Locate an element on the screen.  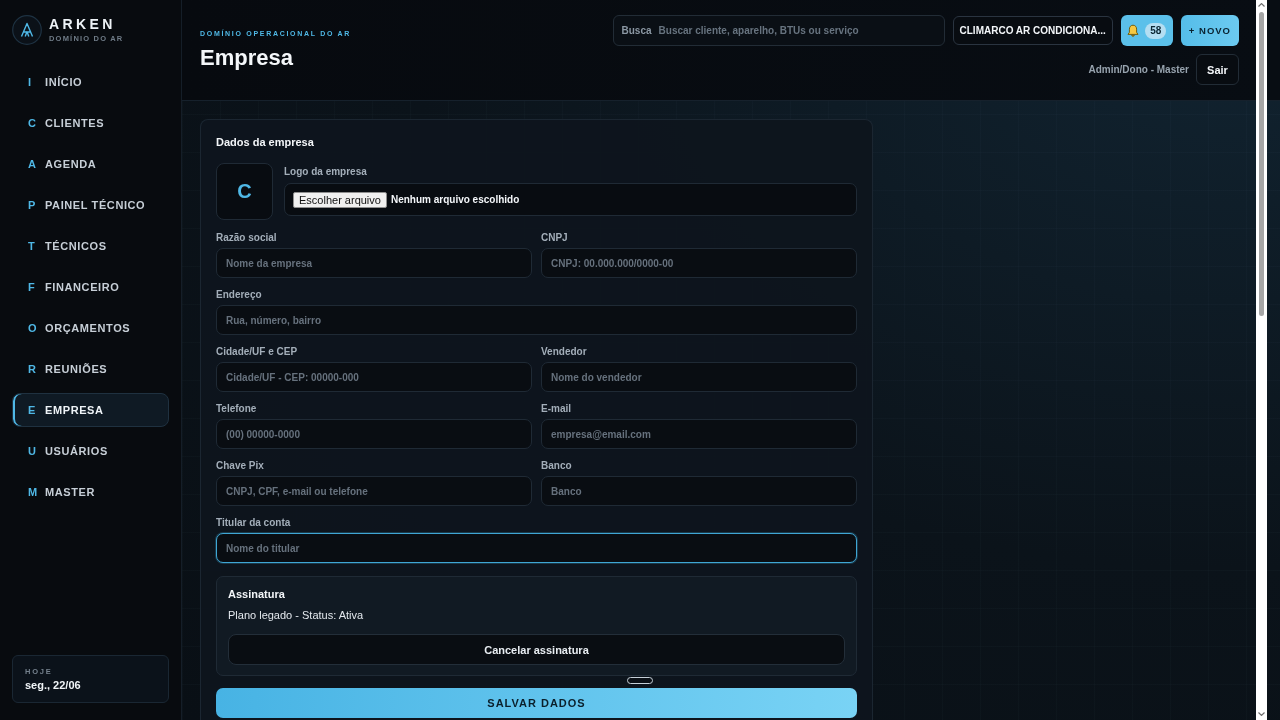
nav-item: U USUÁRIOS is located at coordinates (90, 451).